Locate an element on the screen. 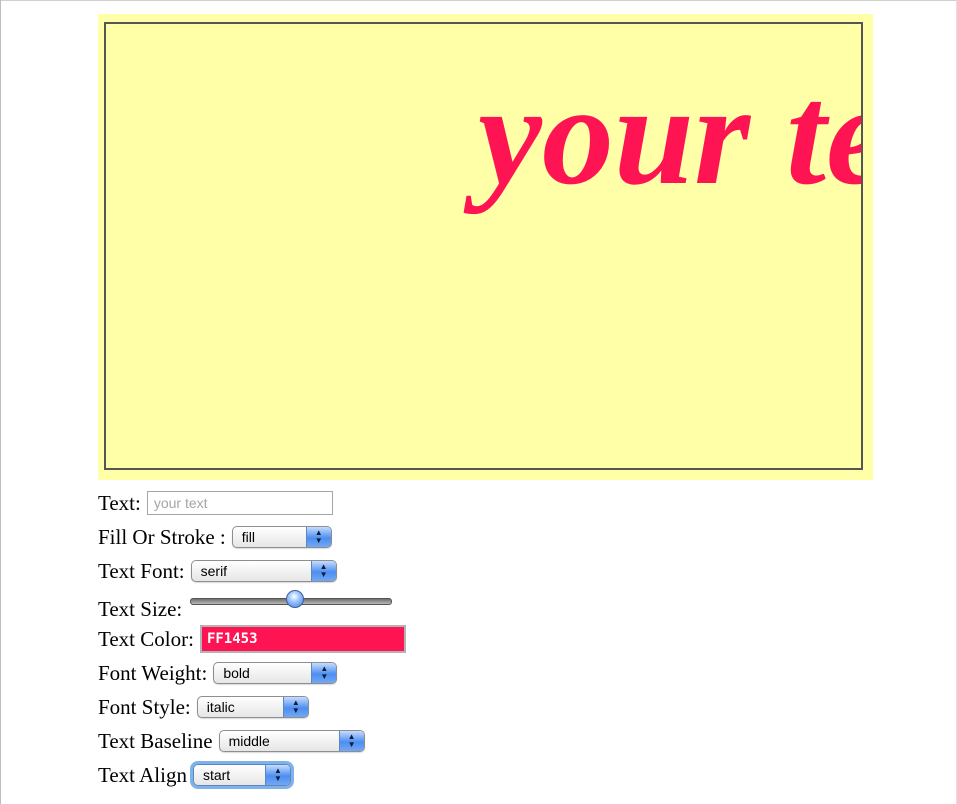  text-size-slider is located at coordinates (291, 601).